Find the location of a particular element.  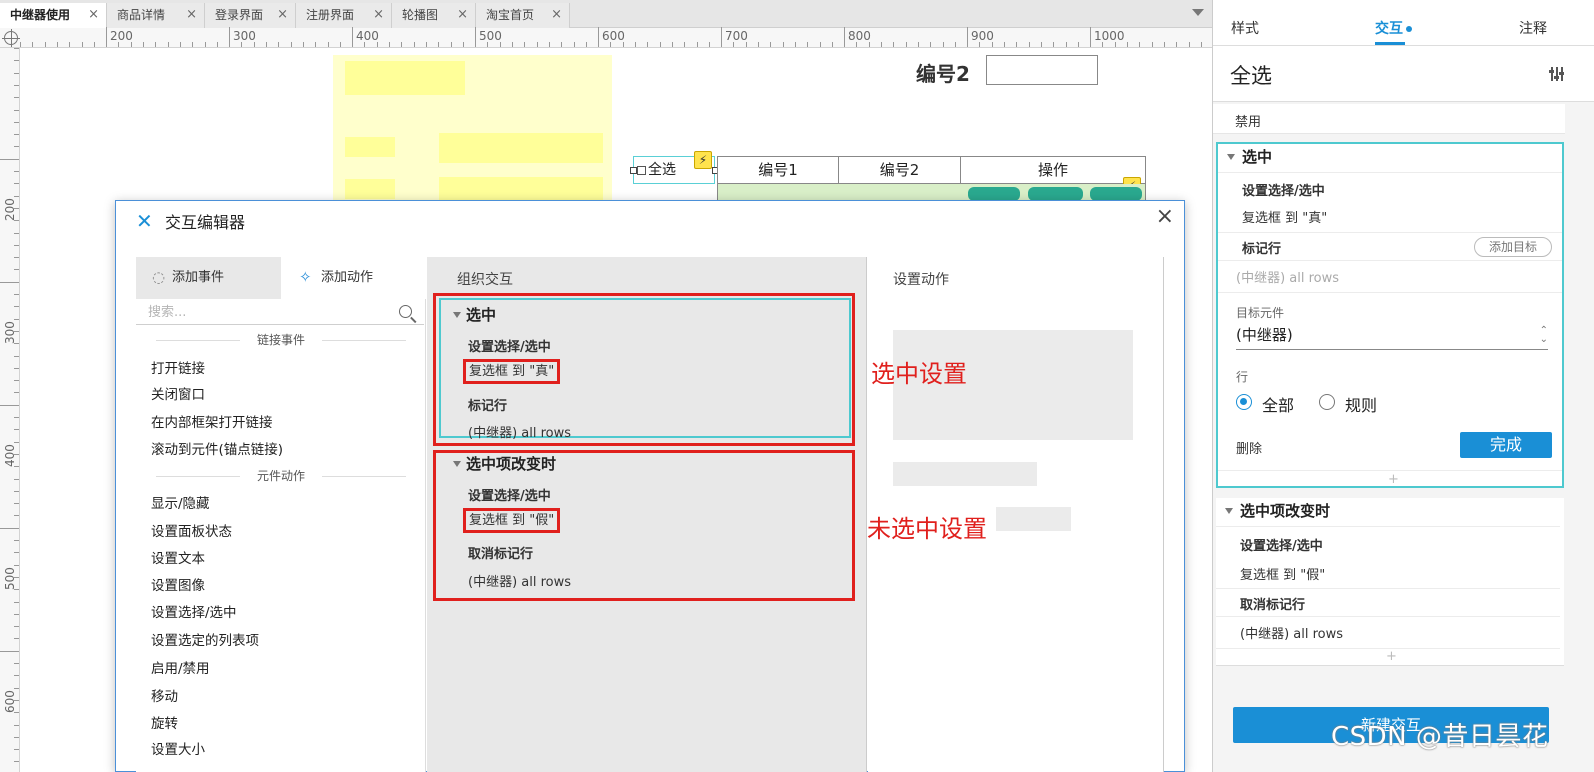

active-tab-underline is located at coordinates (1390, 43).